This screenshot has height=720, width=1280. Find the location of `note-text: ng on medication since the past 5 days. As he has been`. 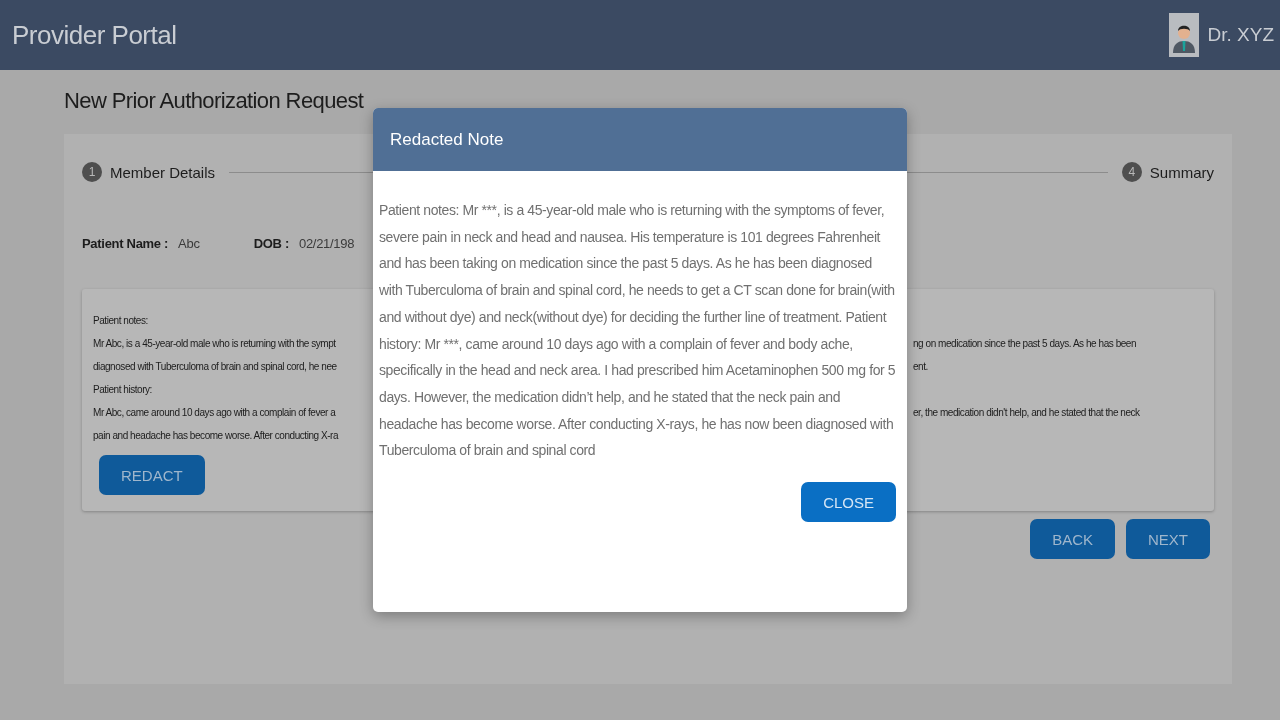

note-text: ng on medication since the past 5 days. As he has been is located at coordinates (1025, 343).